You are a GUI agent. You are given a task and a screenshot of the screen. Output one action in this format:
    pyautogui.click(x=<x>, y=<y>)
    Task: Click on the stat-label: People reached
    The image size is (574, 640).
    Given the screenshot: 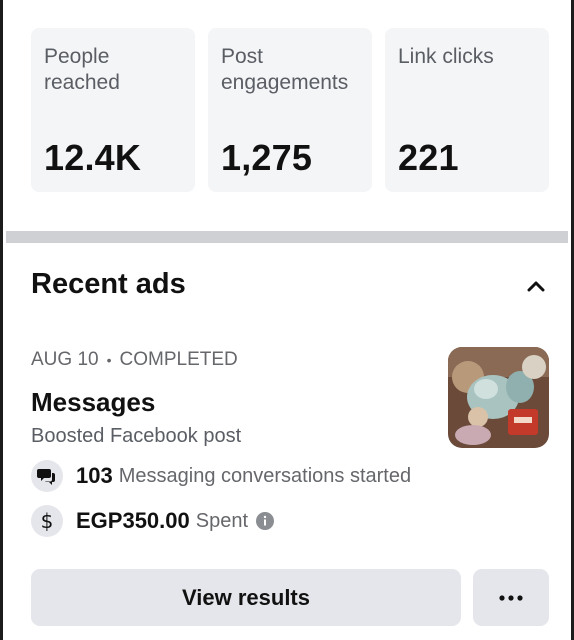 What is the action you would take?
    pyautogui.click(x=82, y=69)
    